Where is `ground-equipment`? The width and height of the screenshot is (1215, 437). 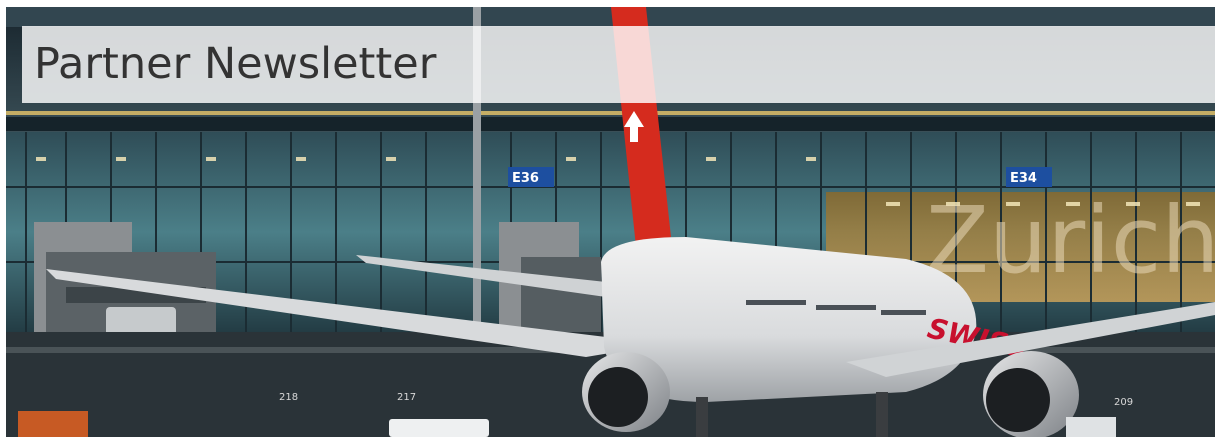
ground-equipment is located at coordinates (53, 424).